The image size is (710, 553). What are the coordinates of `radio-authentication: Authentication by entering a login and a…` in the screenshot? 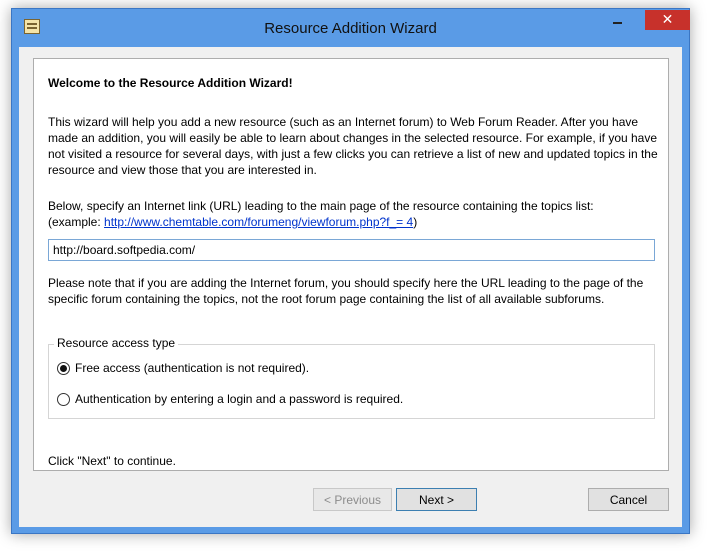 It's located at (230, 399).